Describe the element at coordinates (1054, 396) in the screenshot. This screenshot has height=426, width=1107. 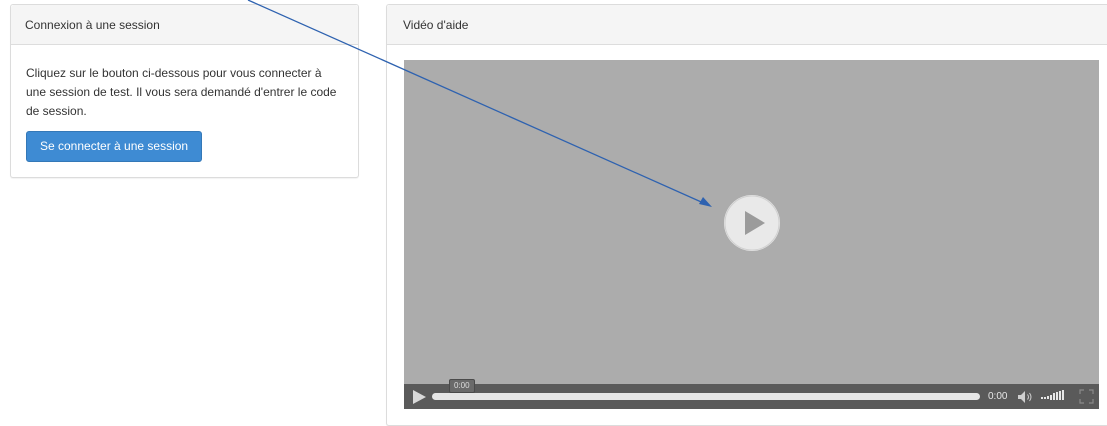
I see `volume-bars-icon` at that location.